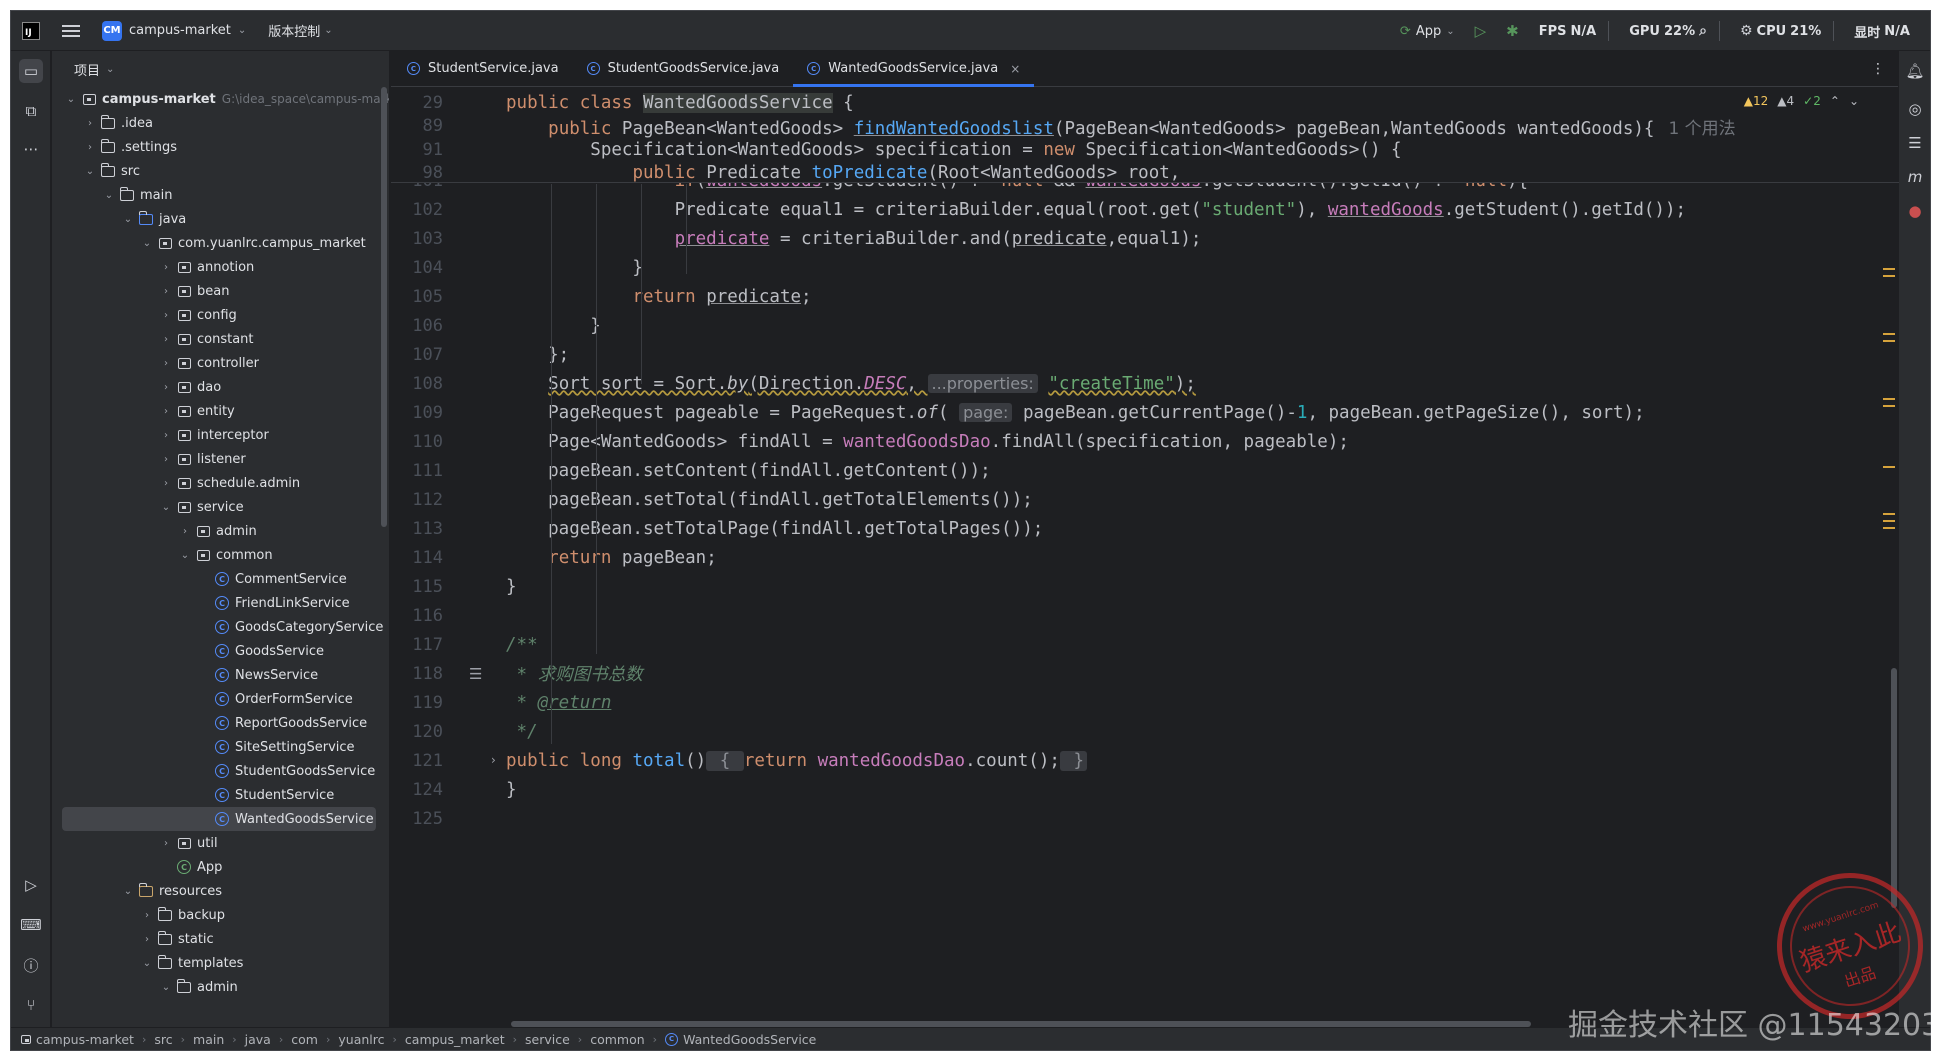 This screenshot has width=1941, height=1061. What do you see at coordinates (208, 1039) in the screenshot?
I see `breadcrumb-item: main` at bounding box center [208, 1039].